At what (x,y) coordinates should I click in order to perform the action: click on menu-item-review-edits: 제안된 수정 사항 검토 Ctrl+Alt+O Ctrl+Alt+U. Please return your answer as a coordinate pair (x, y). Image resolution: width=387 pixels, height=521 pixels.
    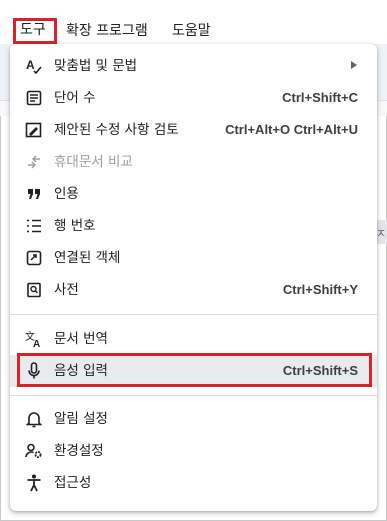
    Looking at the image, I should click on (193, 130).